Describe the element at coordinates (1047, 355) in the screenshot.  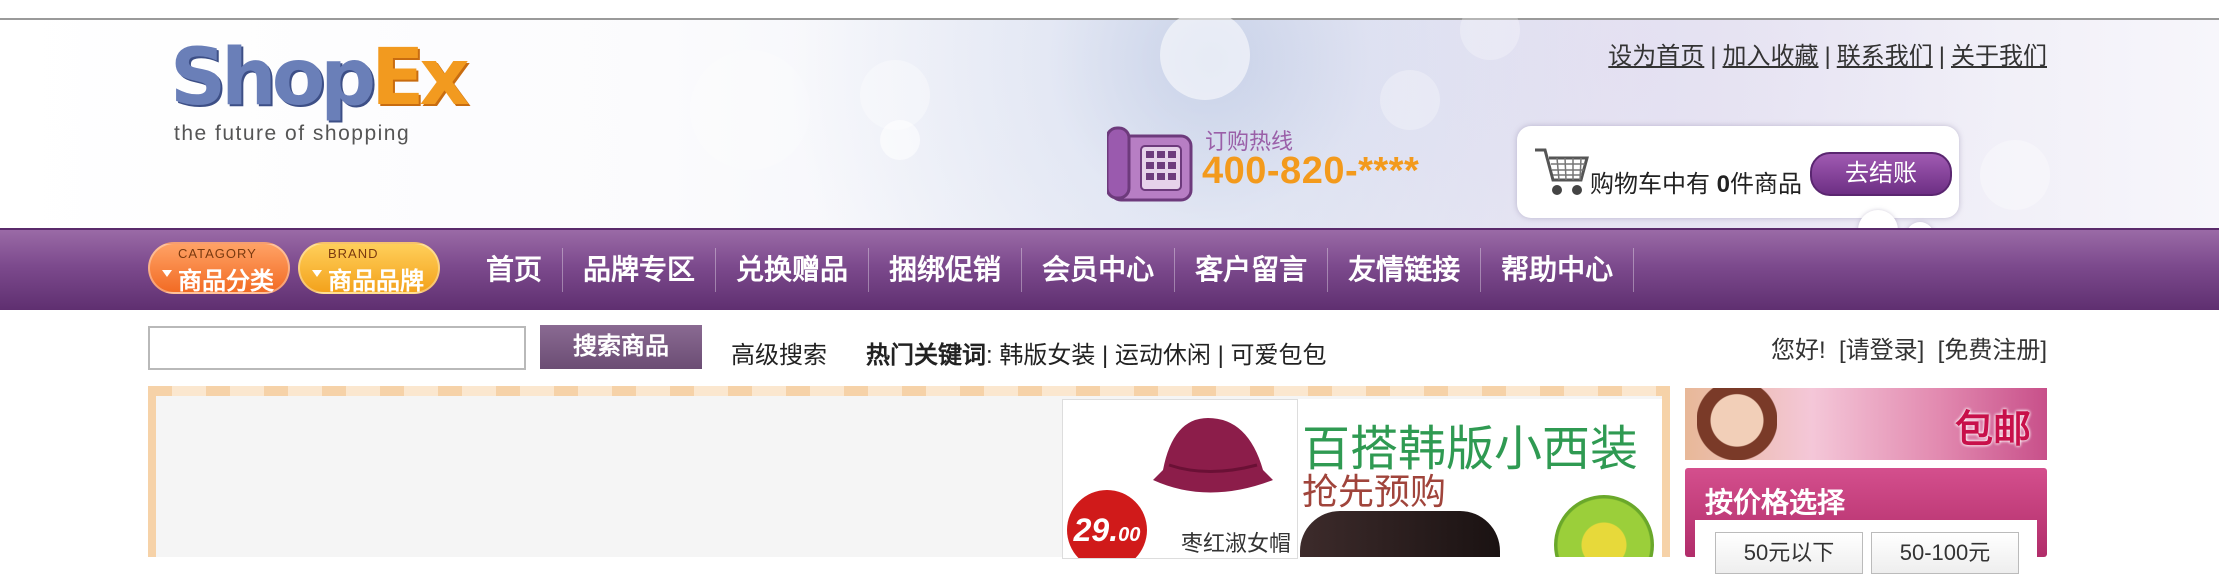
I see `hot-keyword-link: 韩版女装` at that location.